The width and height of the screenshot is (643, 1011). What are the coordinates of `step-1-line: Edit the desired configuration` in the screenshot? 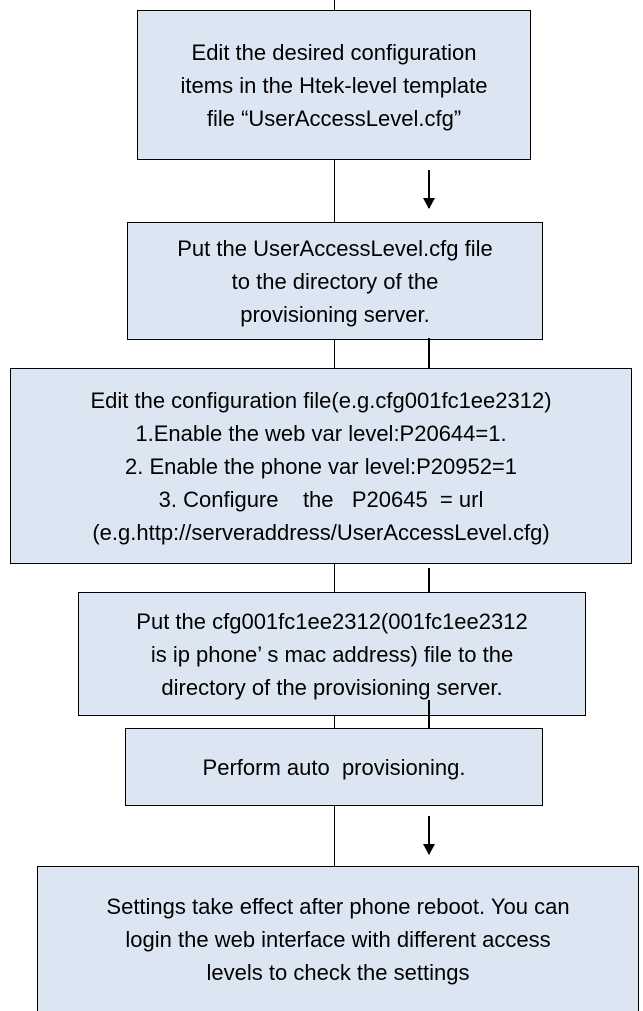 It's located at (334, 52).